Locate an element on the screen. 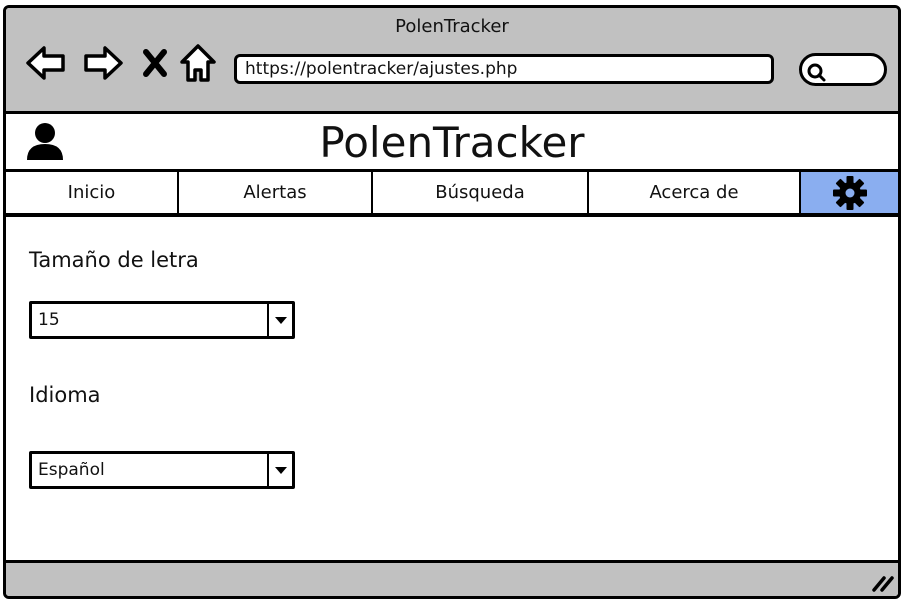 This screenshot has height=608, width=909. app-header: PolenTracker is located at coordinates (452, 143).